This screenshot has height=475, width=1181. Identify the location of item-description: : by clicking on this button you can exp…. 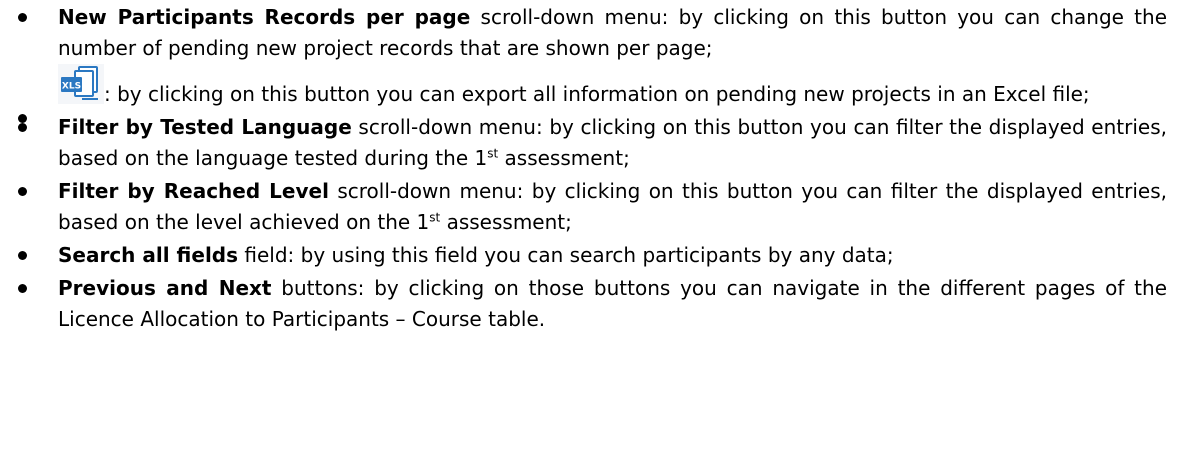
(597, 94).